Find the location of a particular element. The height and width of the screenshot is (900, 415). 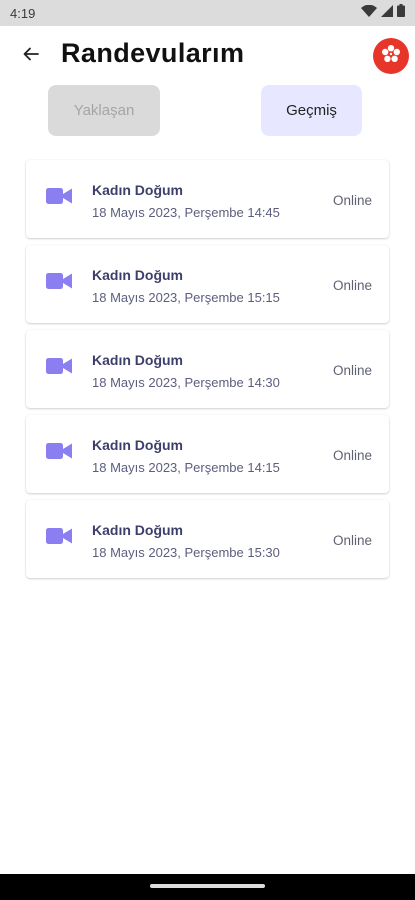

signal-icon is located at coordinates (387, 13).